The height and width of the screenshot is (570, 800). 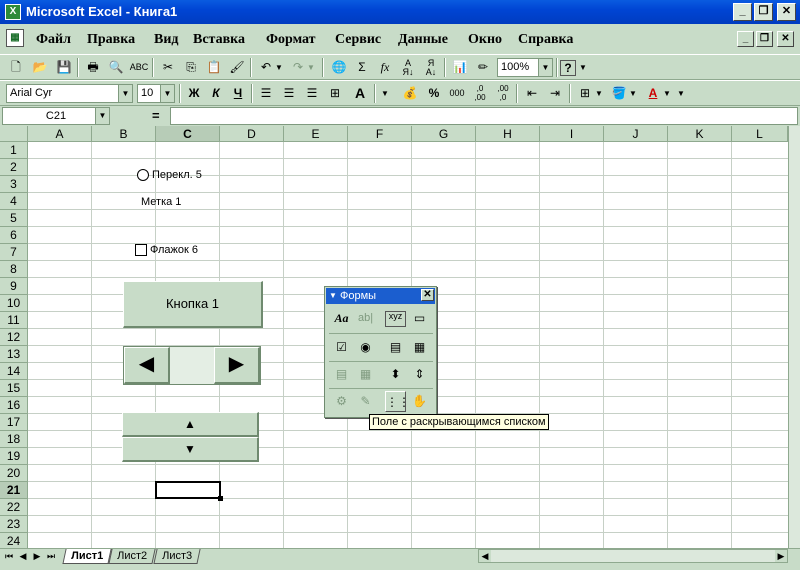 What do you see at coordinates (193, 304) in the screenshot?
I see `form-button-control: Кнопка 1` at bounding box center [193, 304].